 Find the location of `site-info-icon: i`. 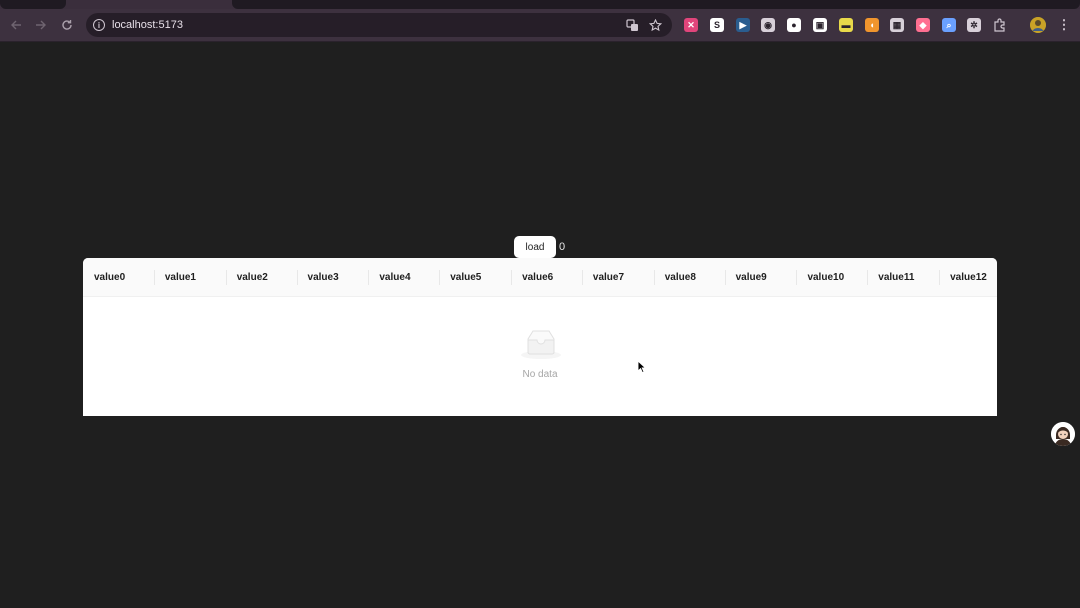

site-info-icon: i is located at coordinates (99, 25).